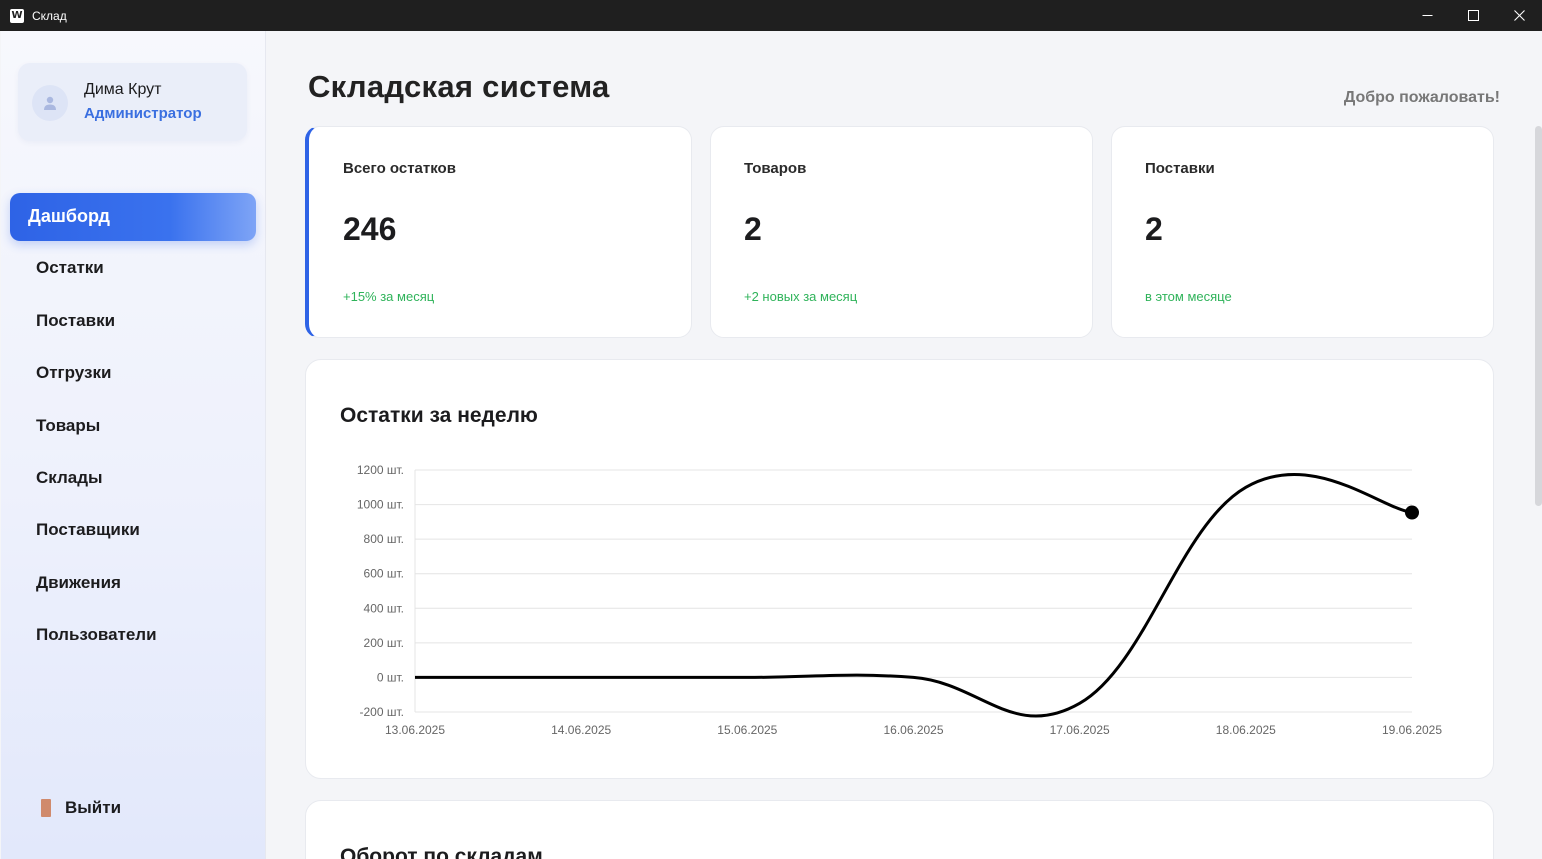  I want to click on user-profile-card: Дима Крут Администратор, so click(132, 102).